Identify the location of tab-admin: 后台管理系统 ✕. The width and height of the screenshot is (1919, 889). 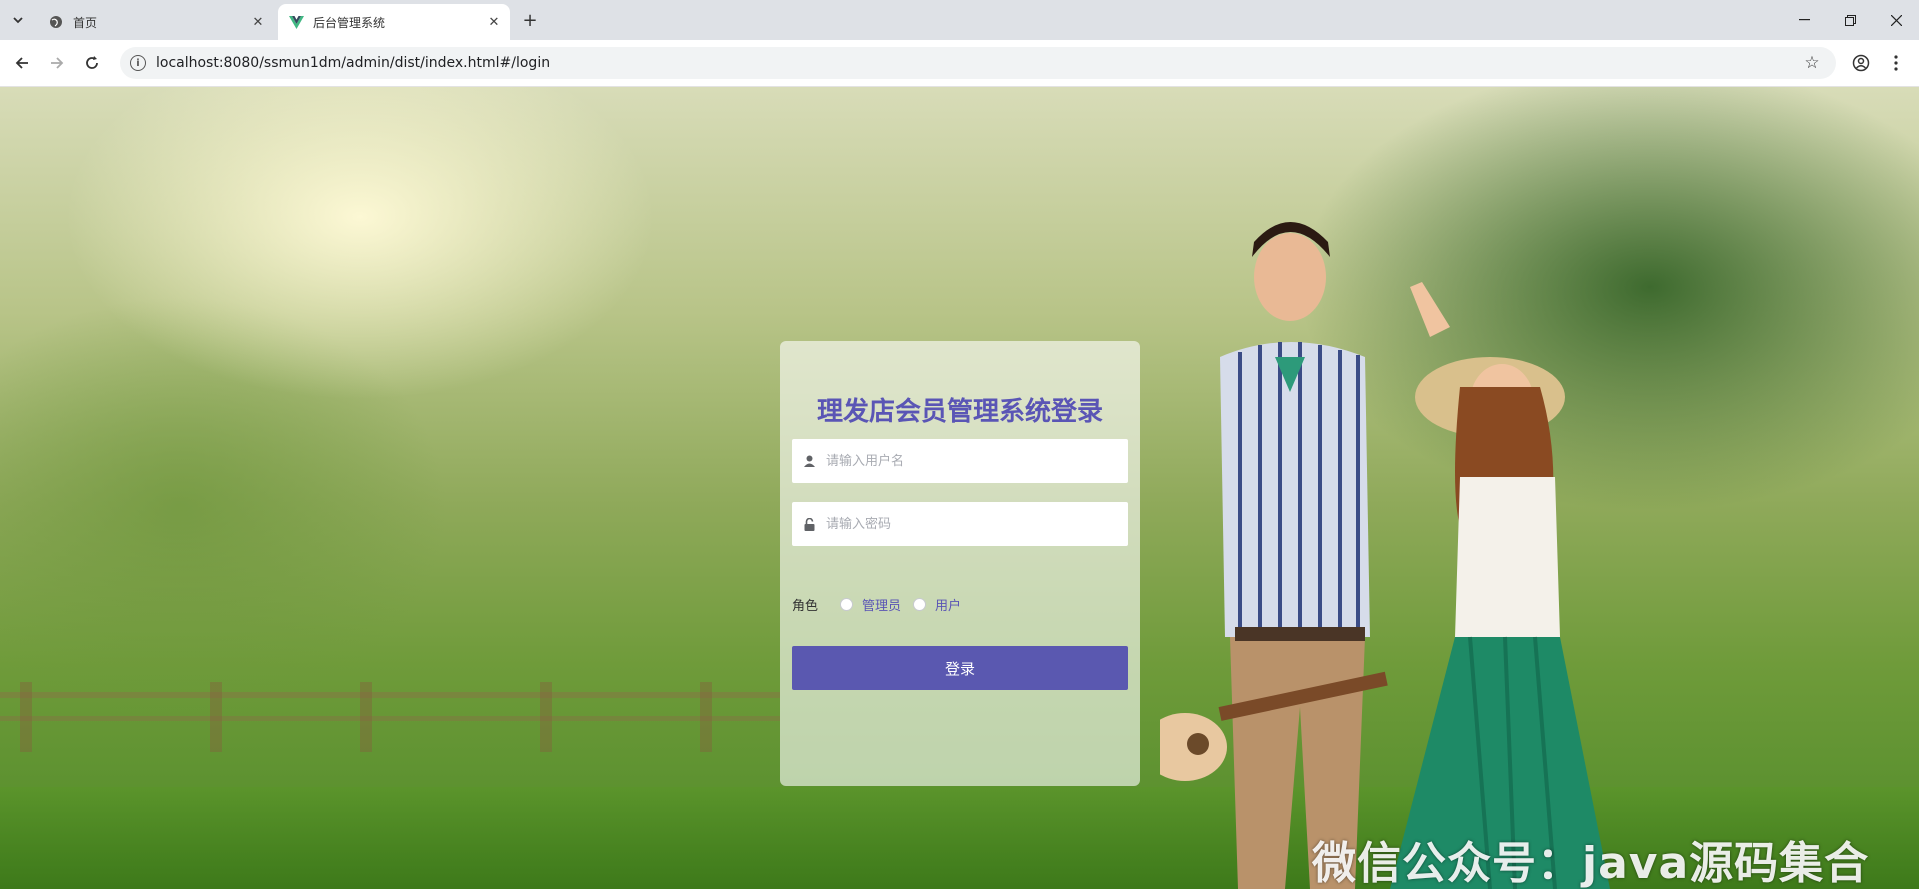
(394, 22).